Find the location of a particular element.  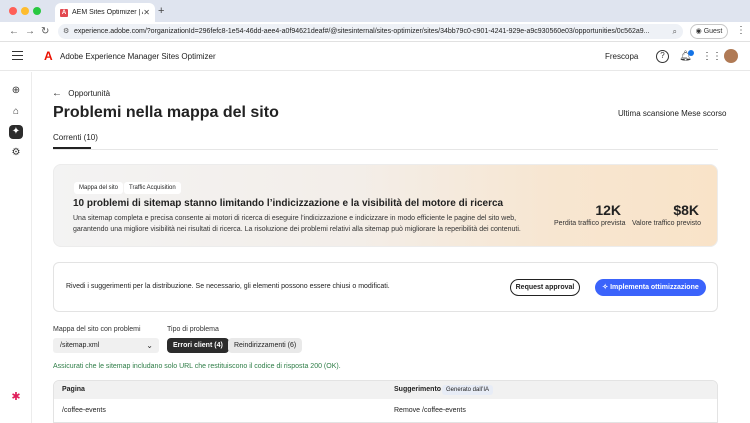

app-title: Adobe Experience Manager Sites Optimizer is located at coordinates (138, 56).